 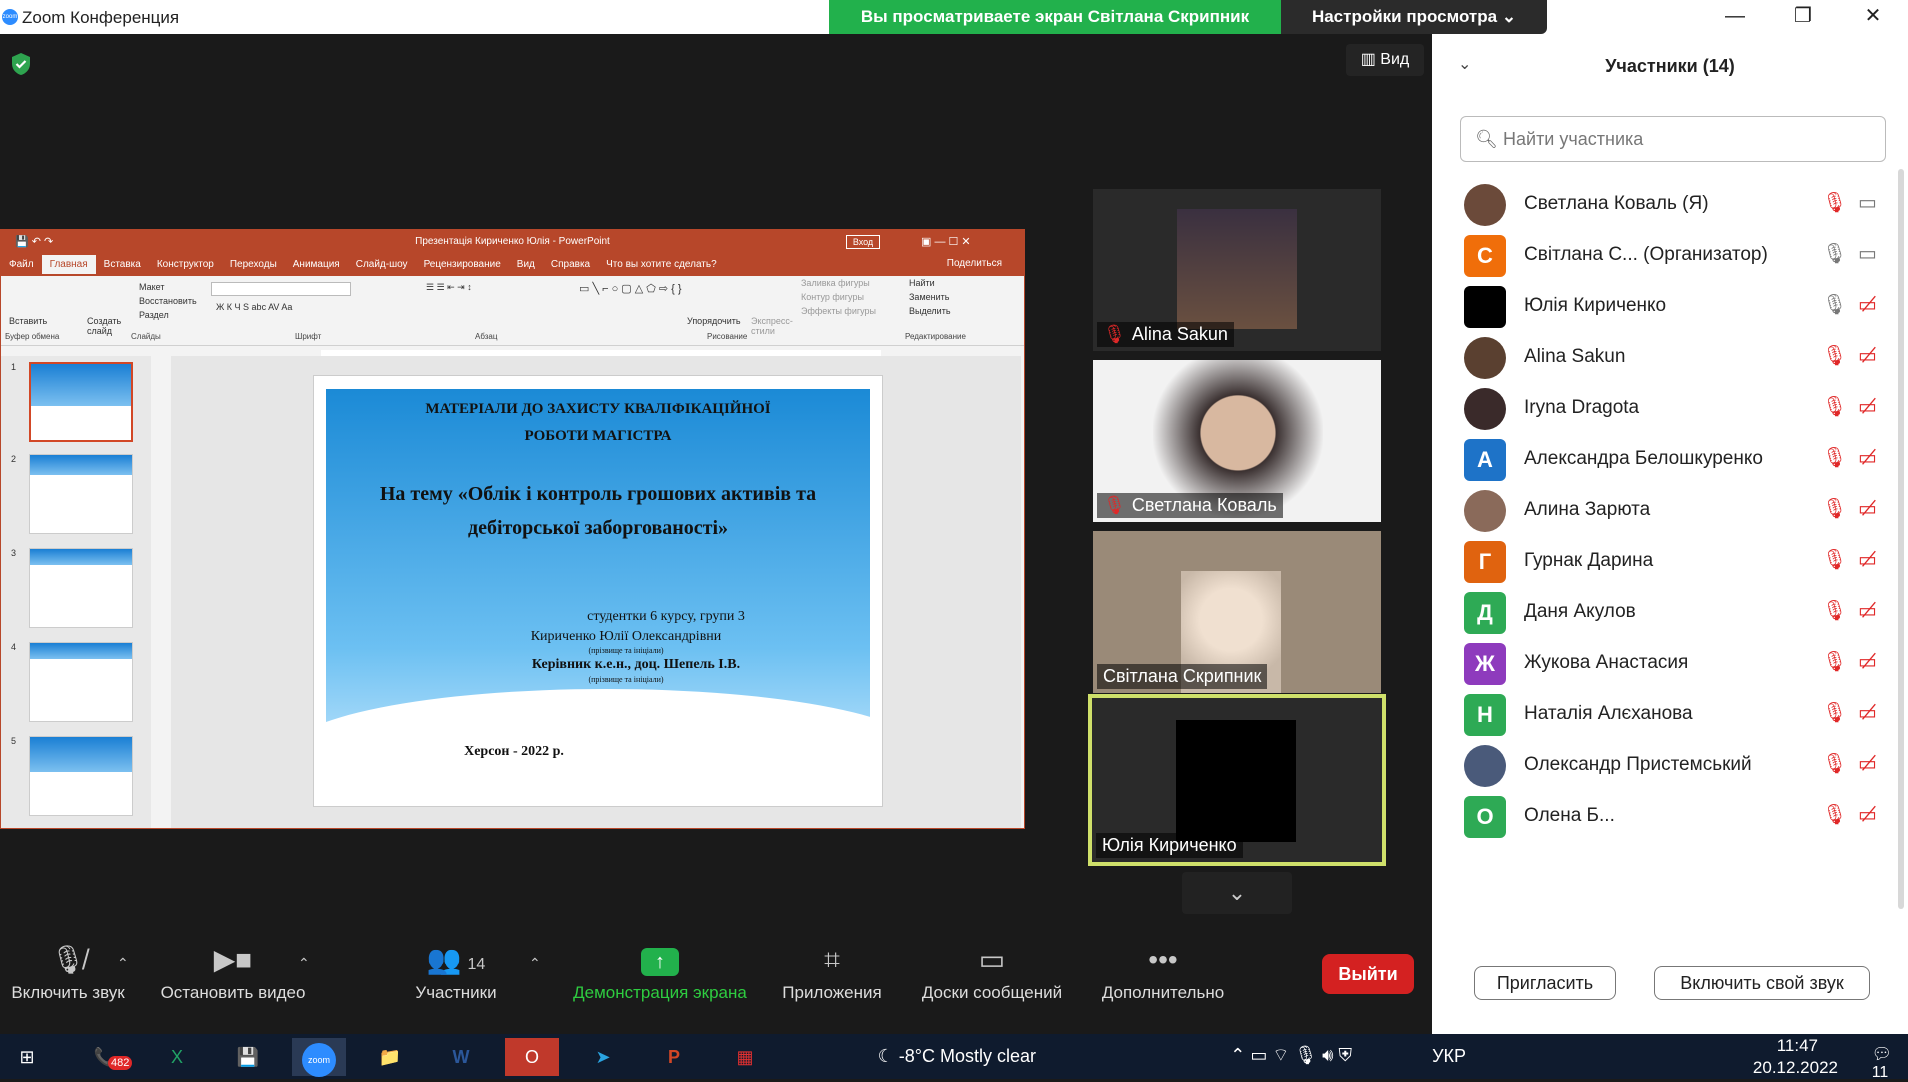 I want to click on participants-options-caret: ⌃, so click(x=535, y=963).